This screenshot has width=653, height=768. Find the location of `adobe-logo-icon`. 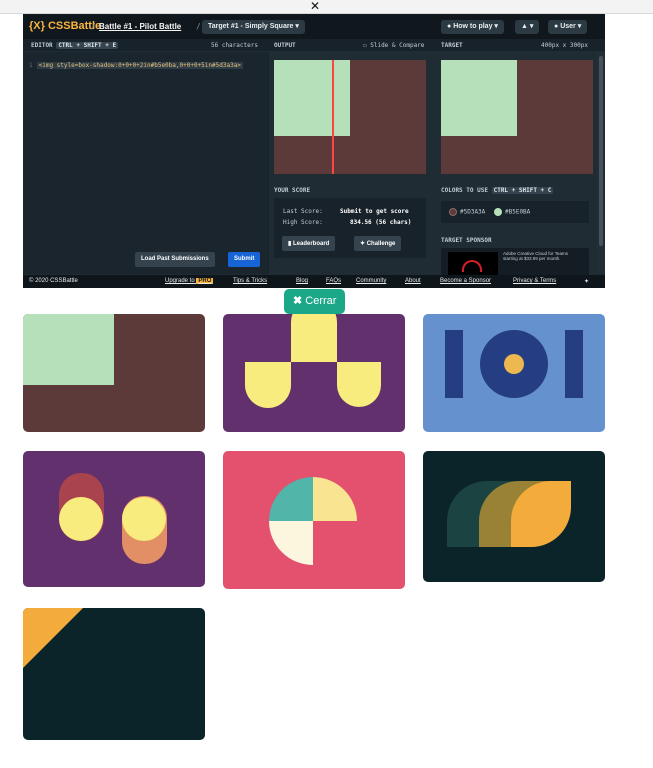

adobe-logo-icon is located at coordinates (472, 266).